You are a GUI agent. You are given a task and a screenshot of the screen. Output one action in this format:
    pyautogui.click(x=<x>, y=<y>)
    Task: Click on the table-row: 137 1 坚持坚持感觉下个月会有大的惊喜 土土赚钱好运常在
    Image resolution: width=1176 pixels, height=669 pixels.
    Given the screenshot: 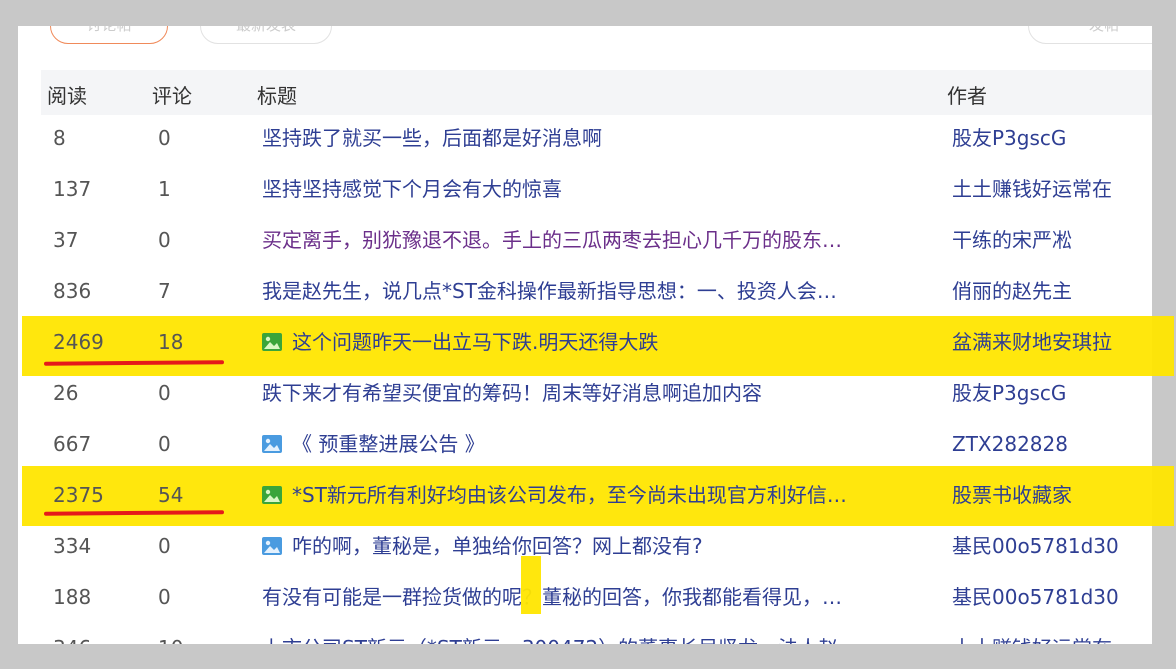 What is the action you would take?
    pyautogui.click(x=576, y=191)
    